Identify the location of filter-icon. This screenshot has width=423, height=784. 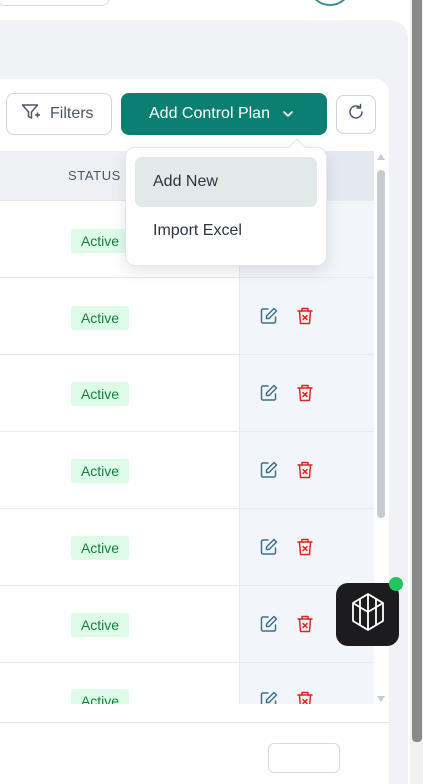
(31, 114).